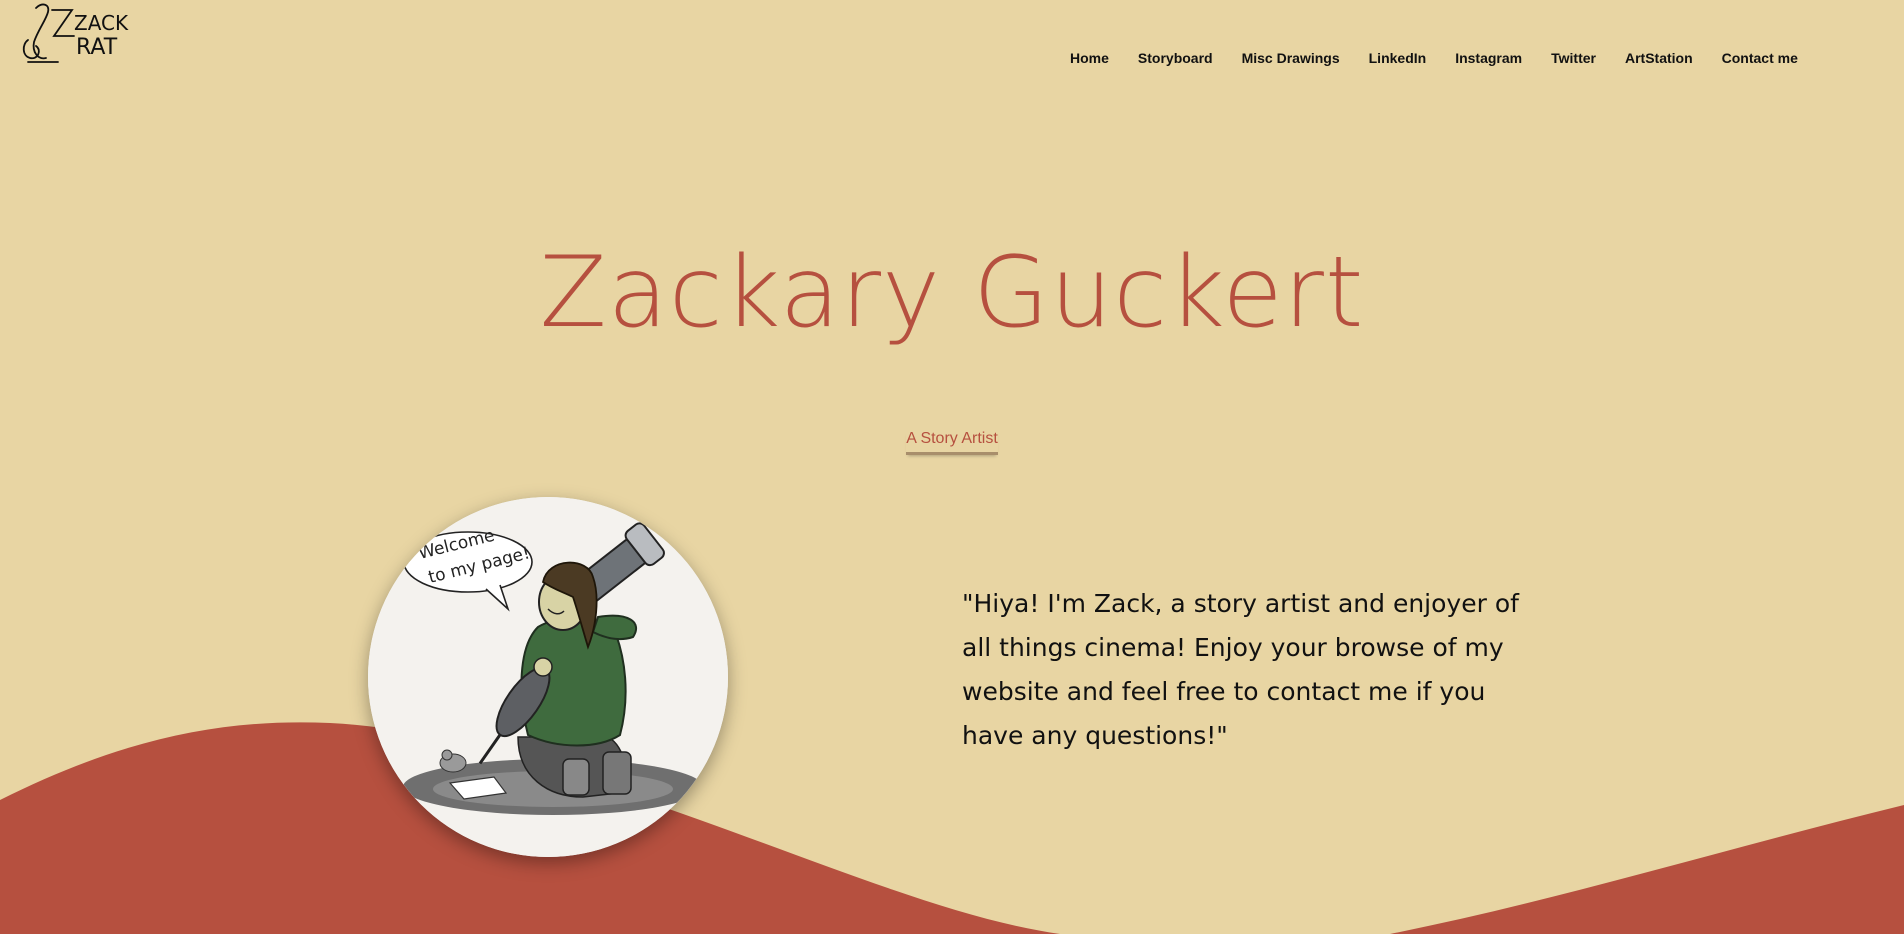  Describe the element at coordinates (1175, 58) in the screenshot. I see `nav-storyboard: Storyboard` at that location.